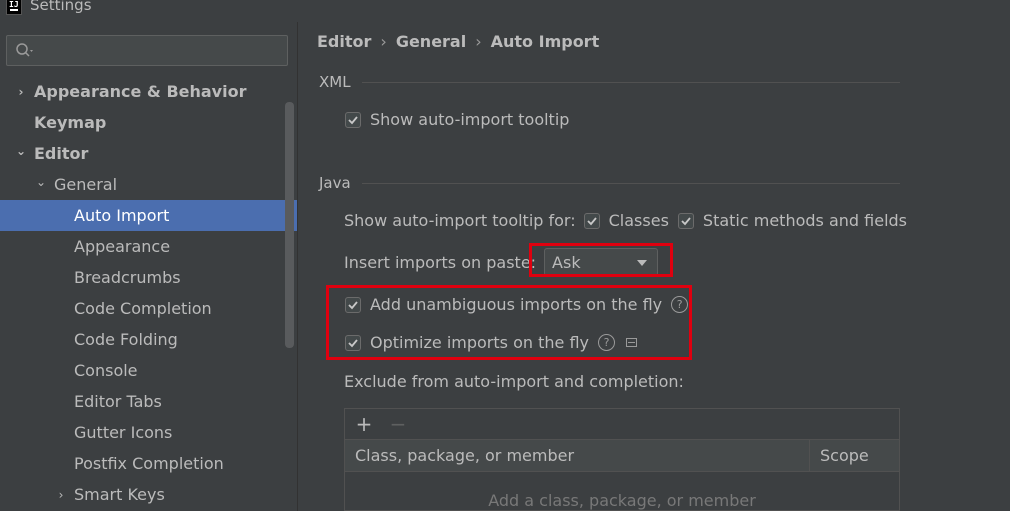 The image size is (1010, 511). Describe the element at coordinates (161, 51) in the screenshot. I see `settings-search-input` at that location.